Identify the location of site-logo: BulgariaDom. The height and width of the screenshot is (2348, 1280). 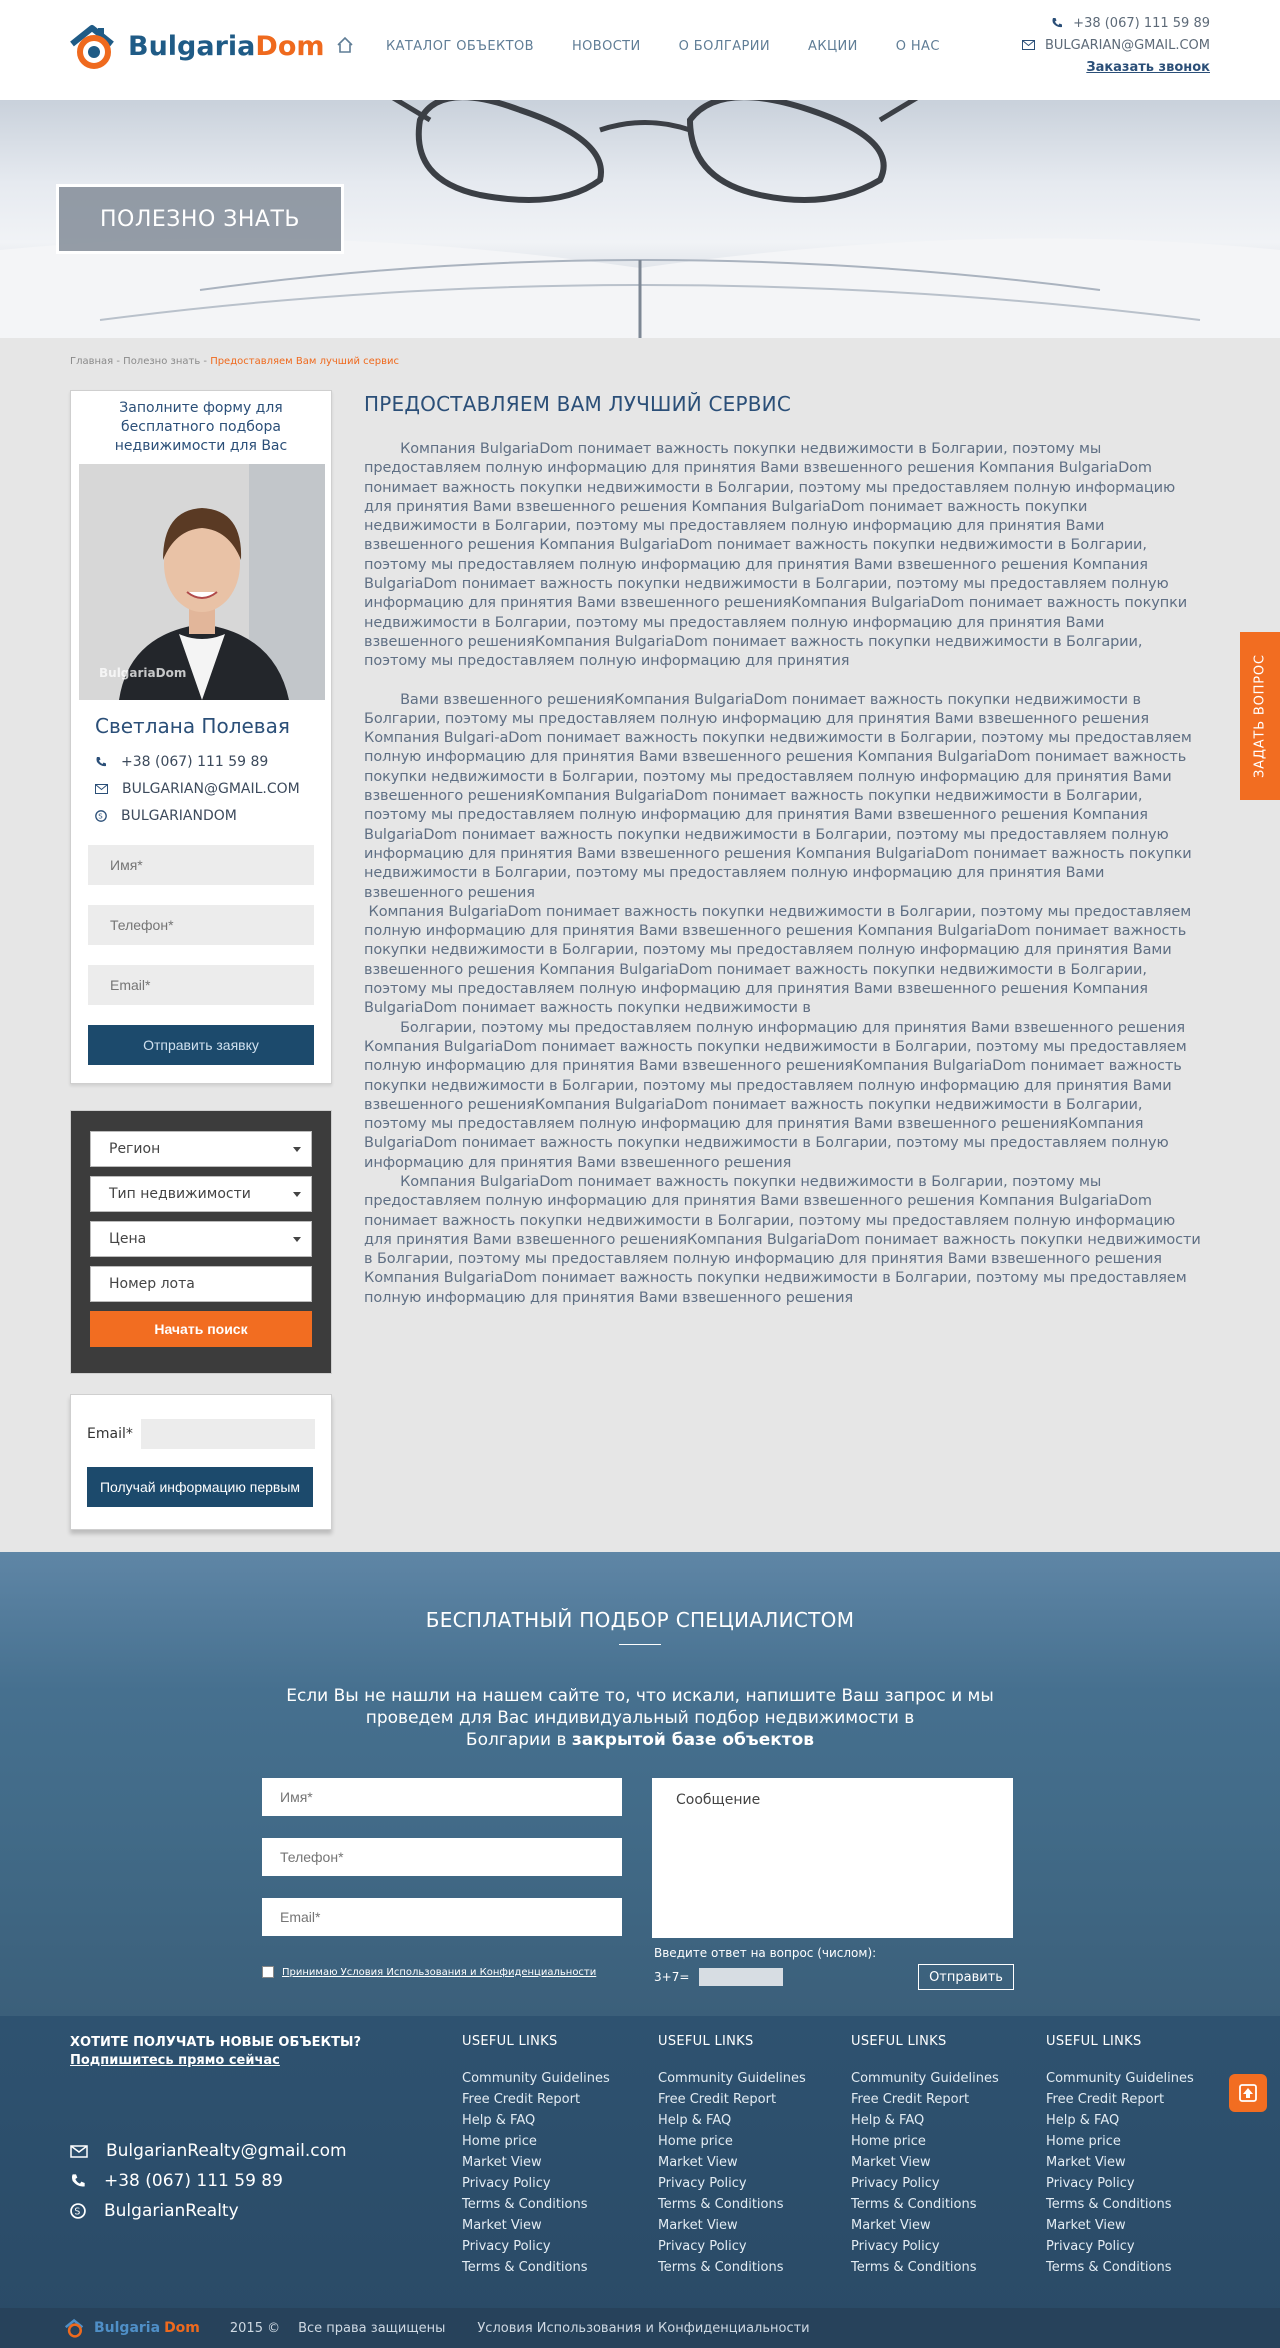
(196, 46).